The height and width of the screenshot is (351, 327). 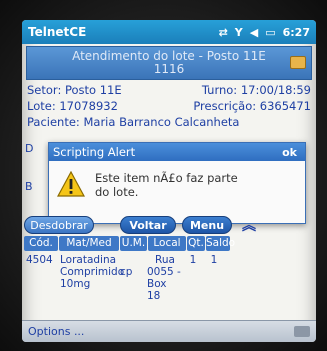 I want to click on header-matmed: Mat/Med, so click(x=89, y=243).